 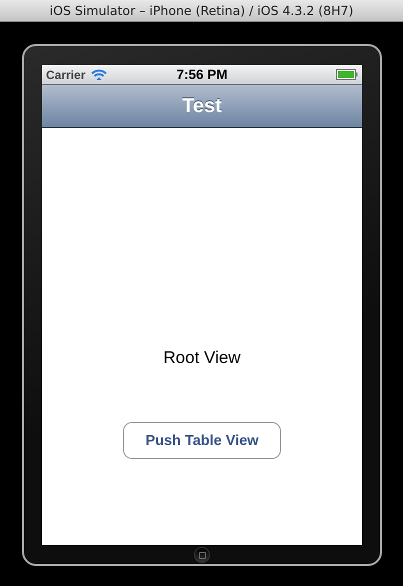 What do you see at coordinates (347, 74) in the screenshot?
I see `battery-icon` at bounding box center [347, 74].